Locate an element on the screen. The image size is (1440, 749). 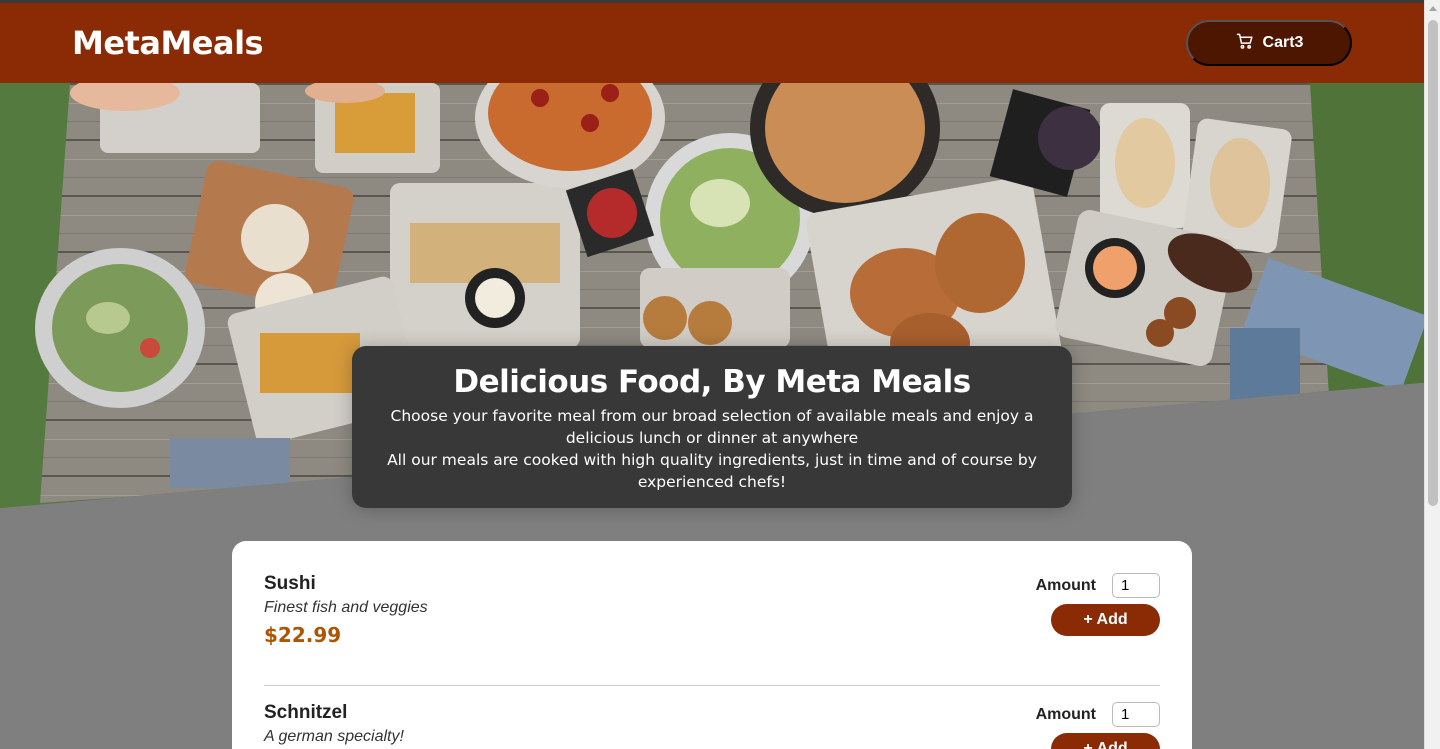
cart-count-badge: 3 is located at coordinates (1299, 42).